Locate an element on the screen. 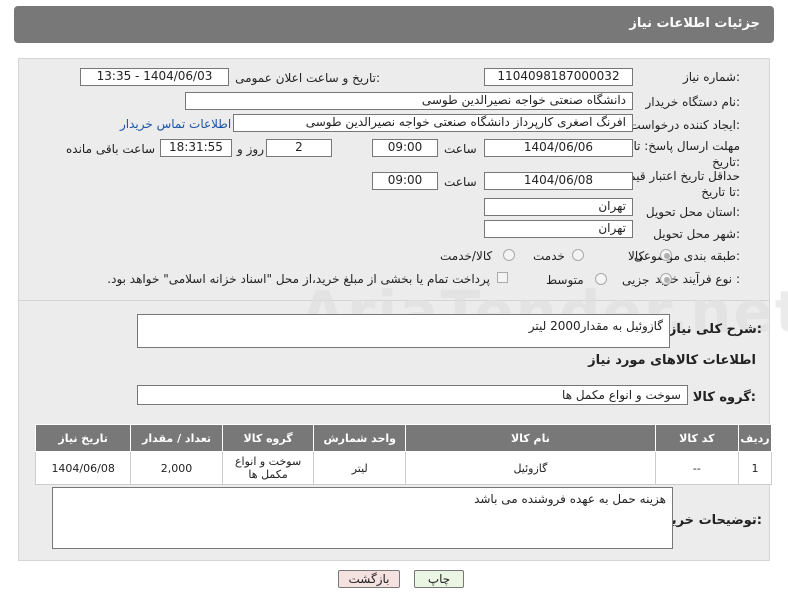 This screenshot has width=788, height=606. remaining-label: ساعت باقی مانده is located at coordinates (111, 149).